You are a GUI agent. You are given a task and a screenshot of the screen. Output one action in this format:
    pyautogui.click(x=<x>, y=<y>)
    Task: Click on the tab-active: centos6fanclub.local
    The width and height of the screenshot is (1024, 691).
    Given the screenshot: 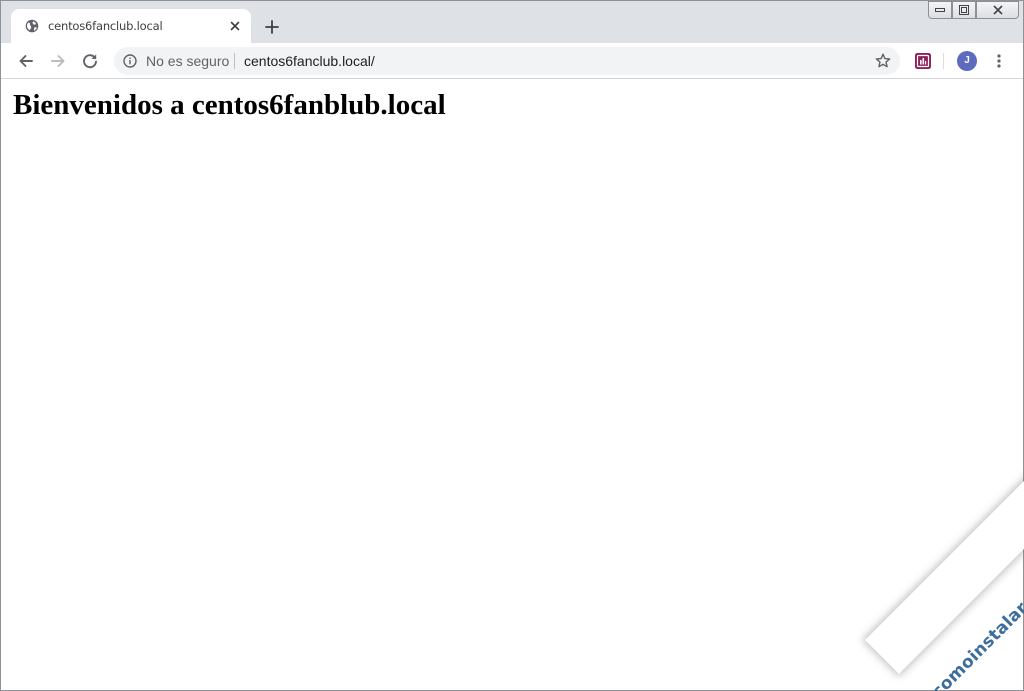 What is the action you would take?
    pyautogui.click(x=131, y=26)
    